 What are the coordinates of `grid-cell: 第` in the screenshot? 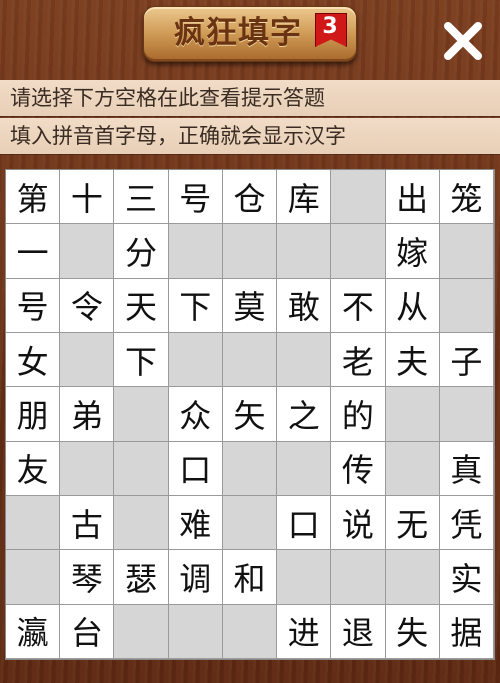 It's located at (33, 197).